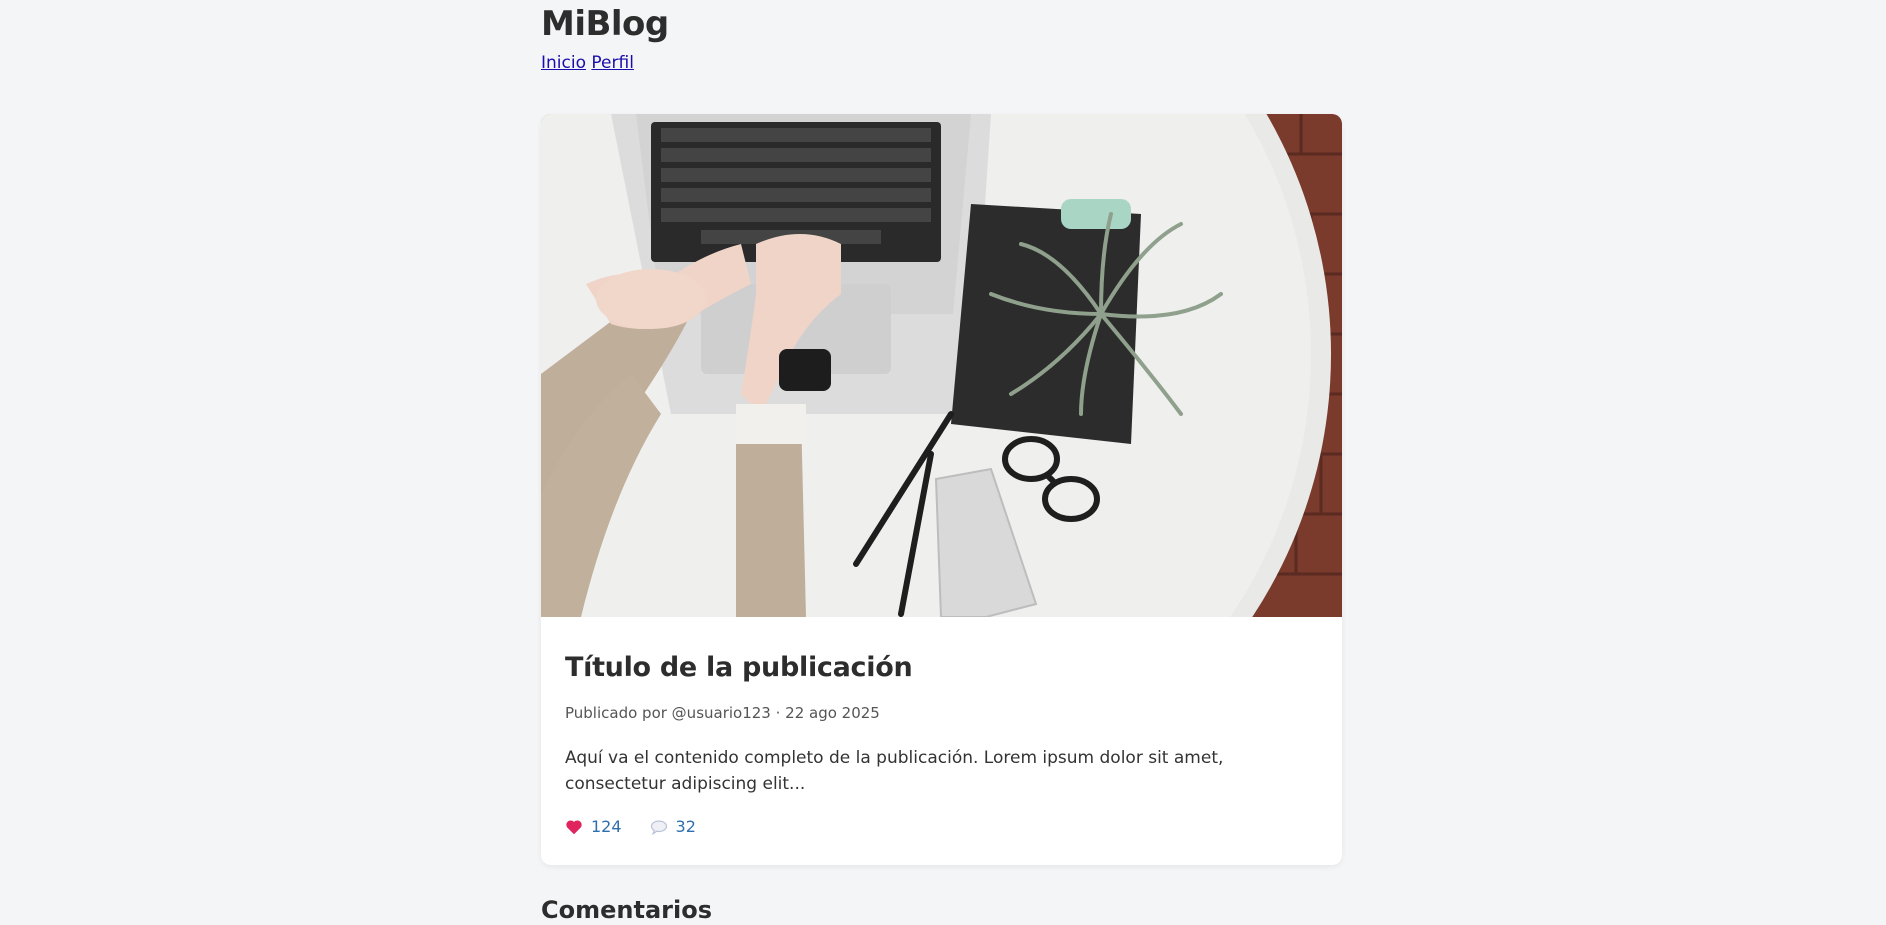 This screenshot has width=1886, height=925. Describe the element at coordinates (626, 910) in the screenshot. I see `comments-heading: Comentarios` at that location.